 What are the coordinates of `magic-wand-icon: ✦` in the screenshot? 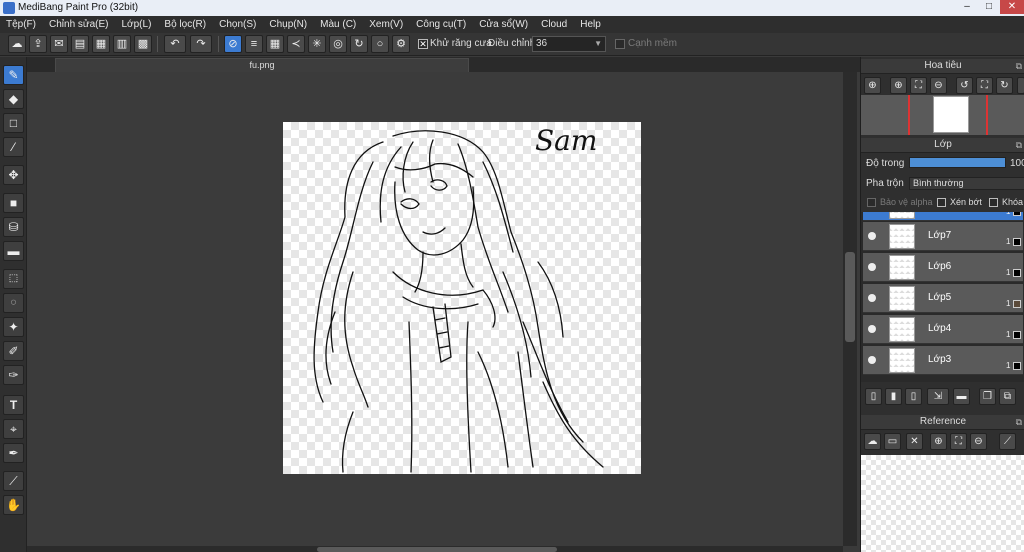 It's located at (13, 327).